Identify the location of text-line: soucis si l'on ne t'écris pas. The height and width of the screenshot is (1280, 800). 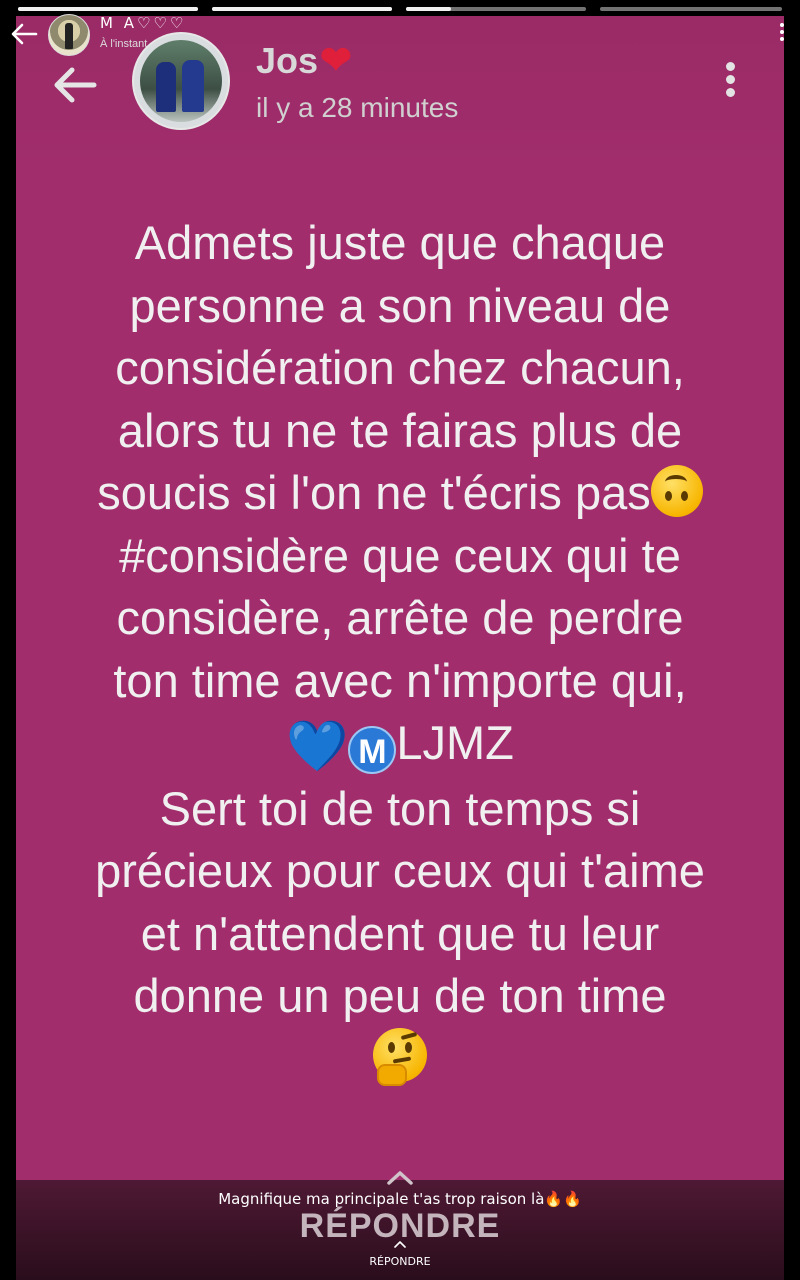
(400, 493).